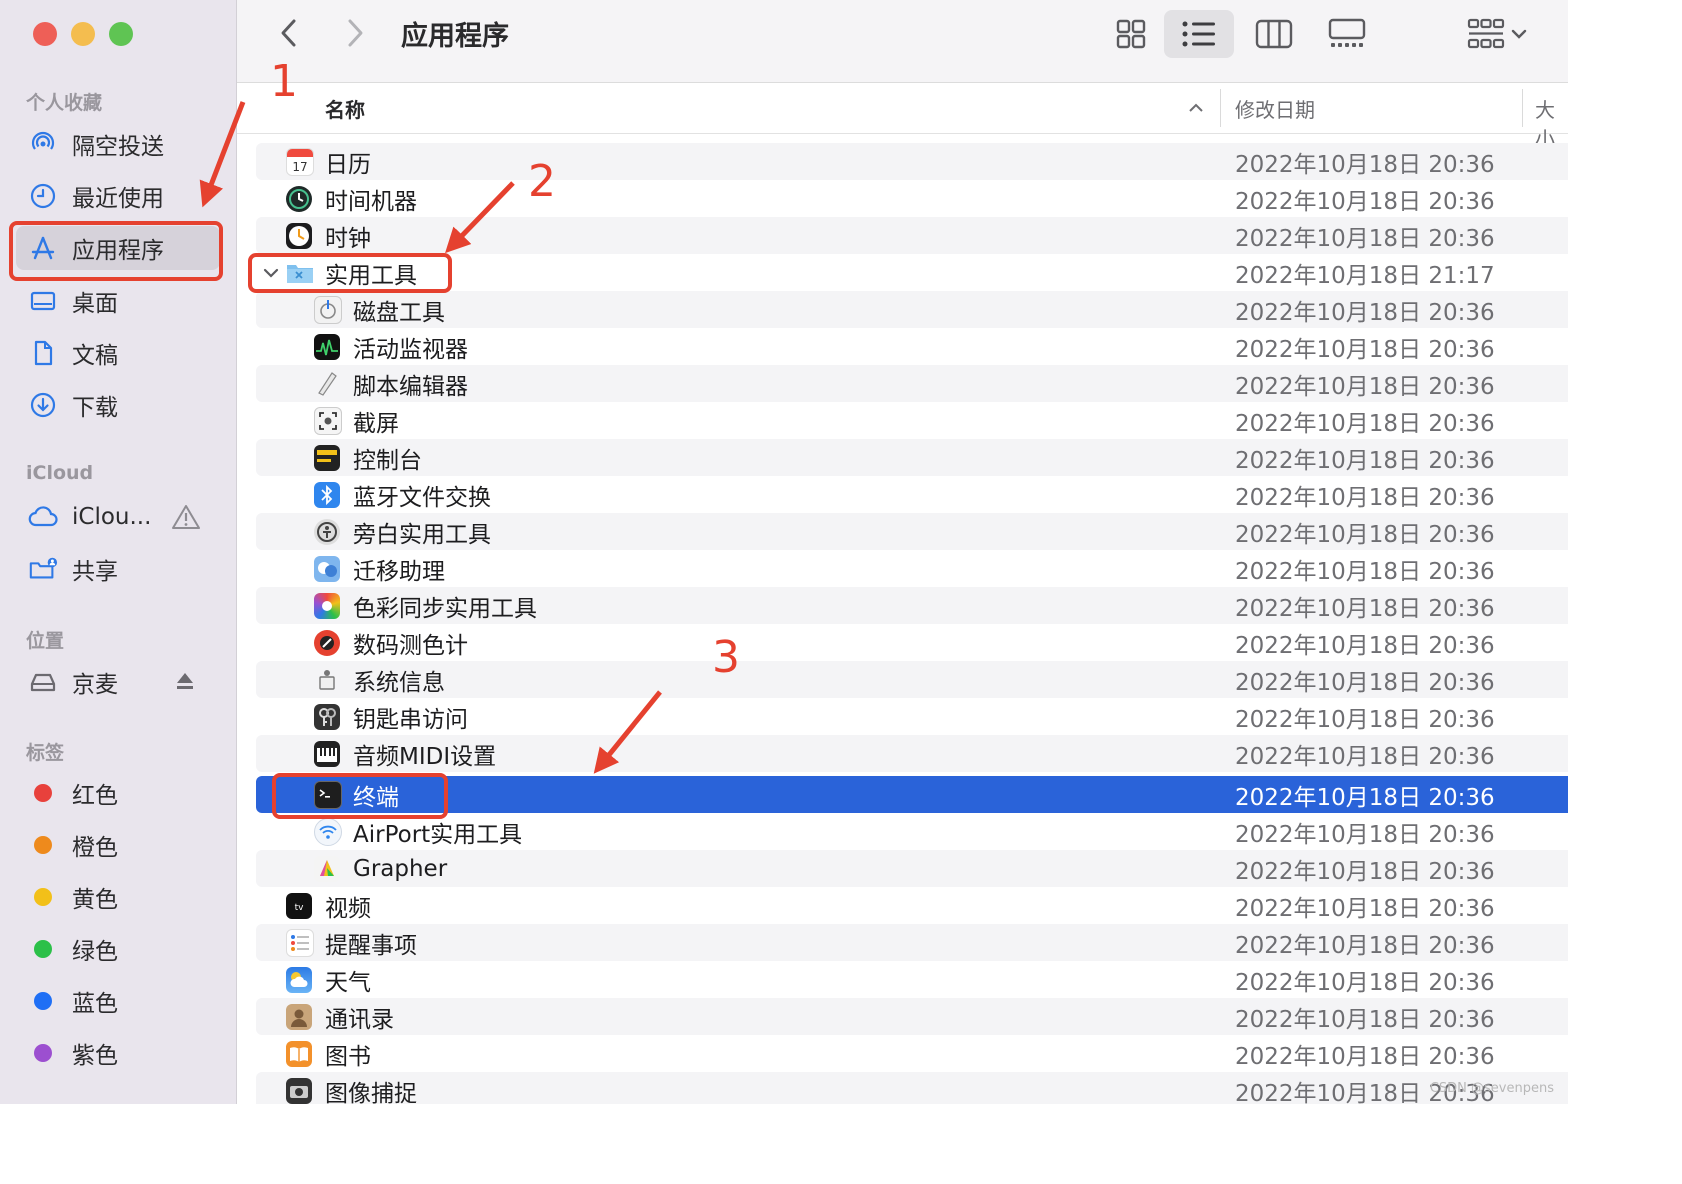 The height and width of the screenshot is (1184, 1682). Describe the element at coordinates (912, 235) in the screenshot. I see `list-item: 时钟 2022年10月18日 20:36` at that location.